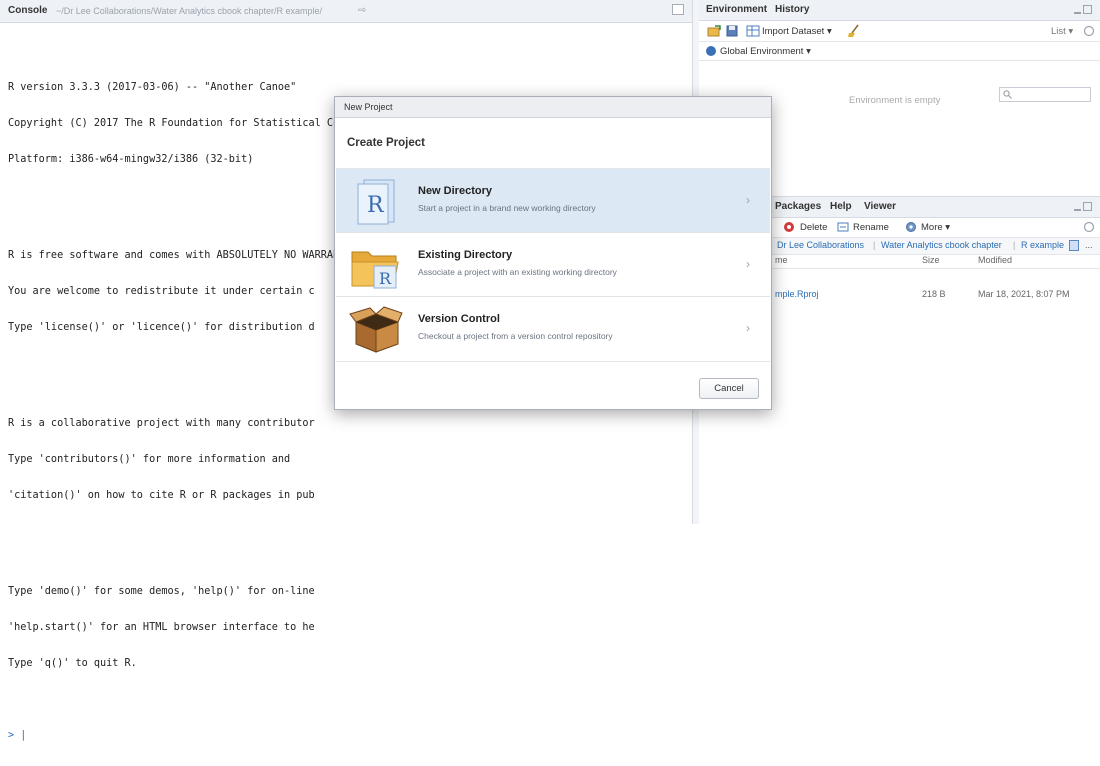 Image resolution: width=1100 pixels, height=766 pixels. What do you see at coordinates (375, 270) in the screenshot?
I see `folder-r-icon: R` at bounding box center [375, 270].